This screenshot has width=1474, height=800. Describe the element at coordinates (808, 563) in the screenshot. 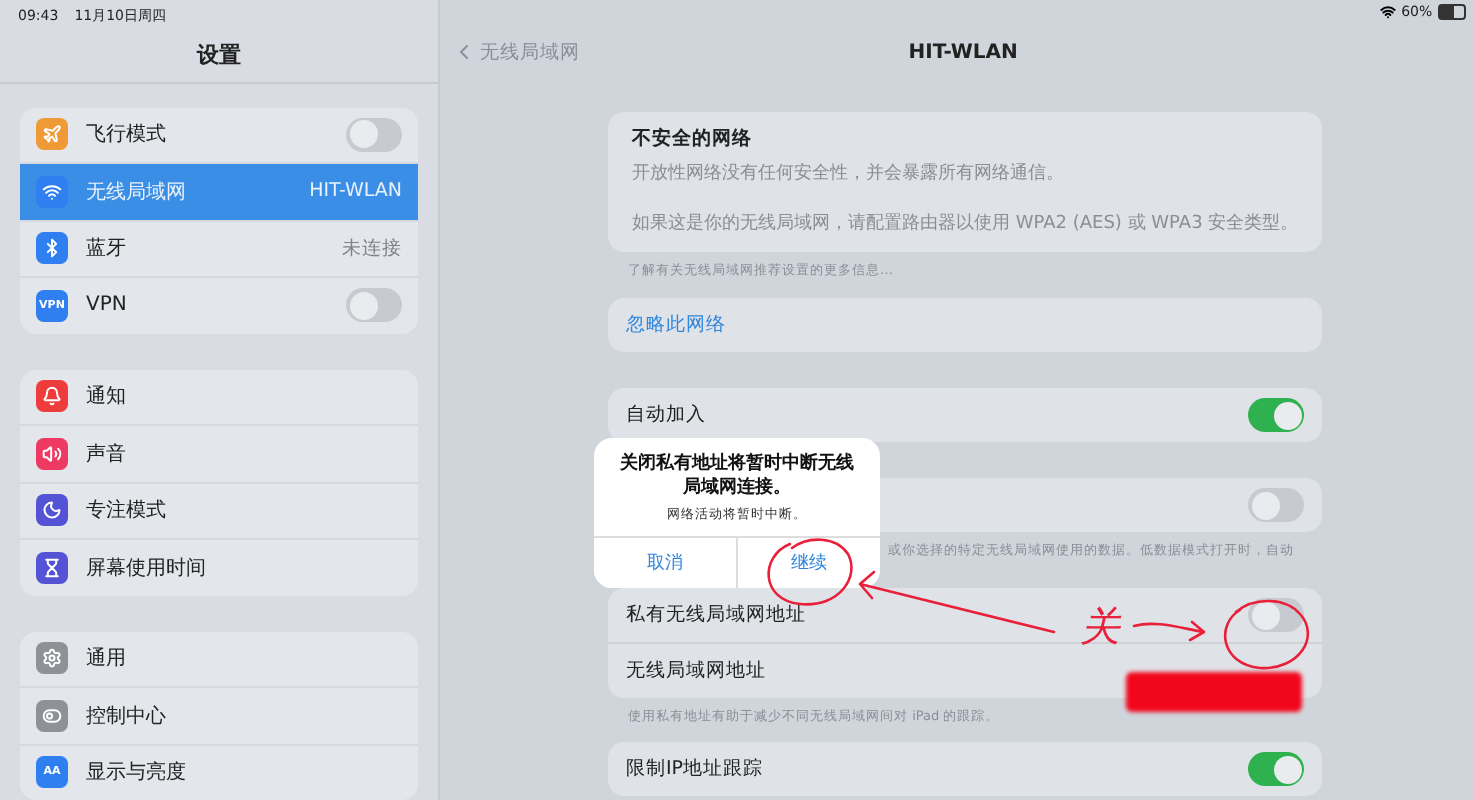

I see `alert-button: 继续` at that location.